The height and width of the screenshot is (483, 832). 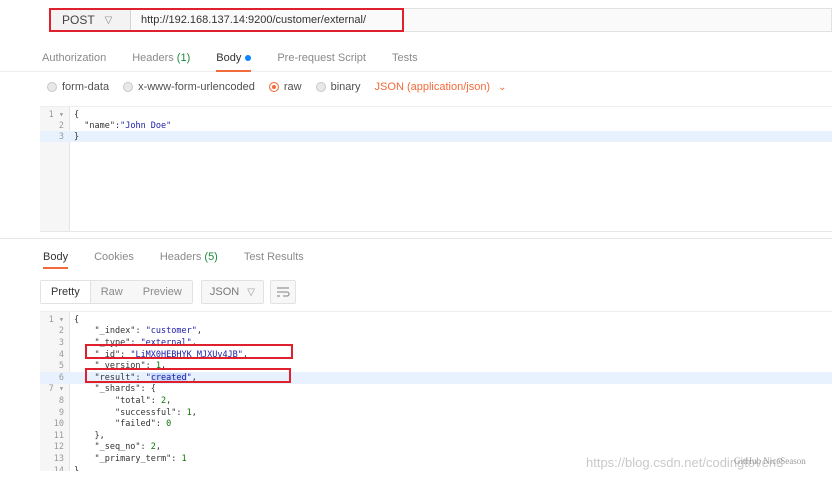 What do you see at coordinates (140, 458) in the screenshot?
I see `code-text: "_primary_term": 1` at bounding box center [140, 458].